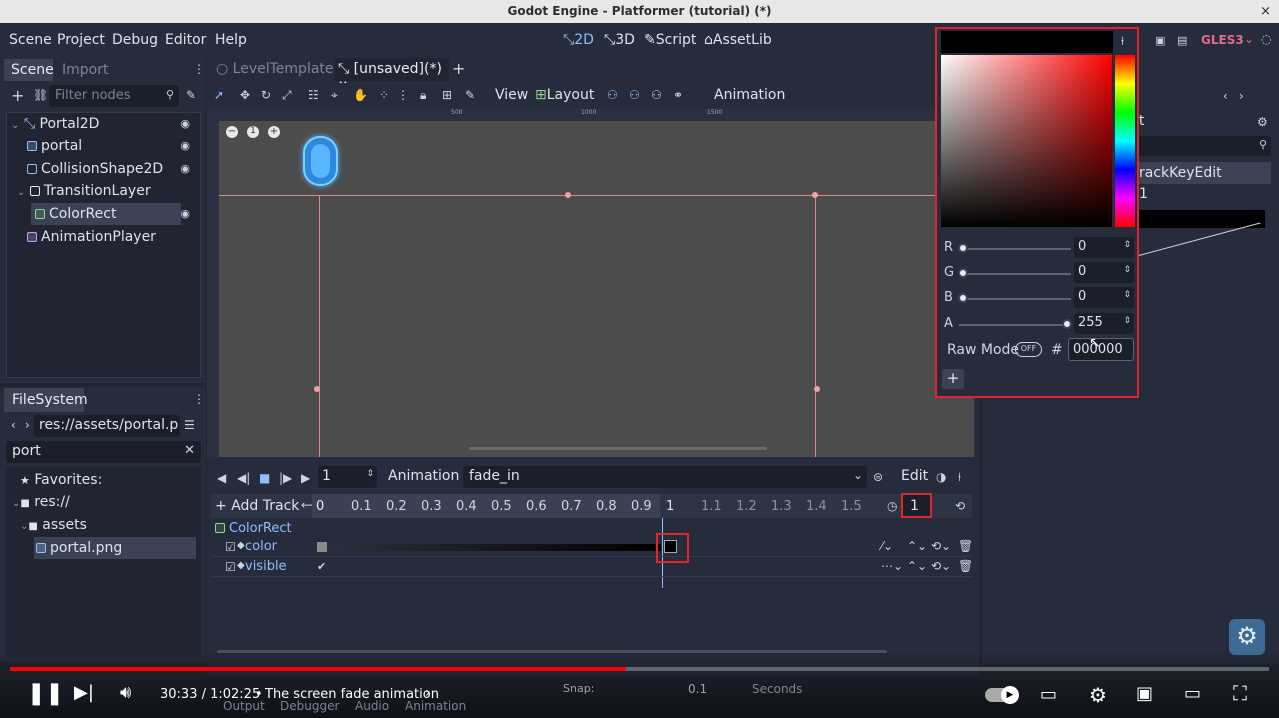  What do you see at coordinates (103, 452) in the screenshot?
I see `file-search-input: port ✕` at bounding box center [103, 452].